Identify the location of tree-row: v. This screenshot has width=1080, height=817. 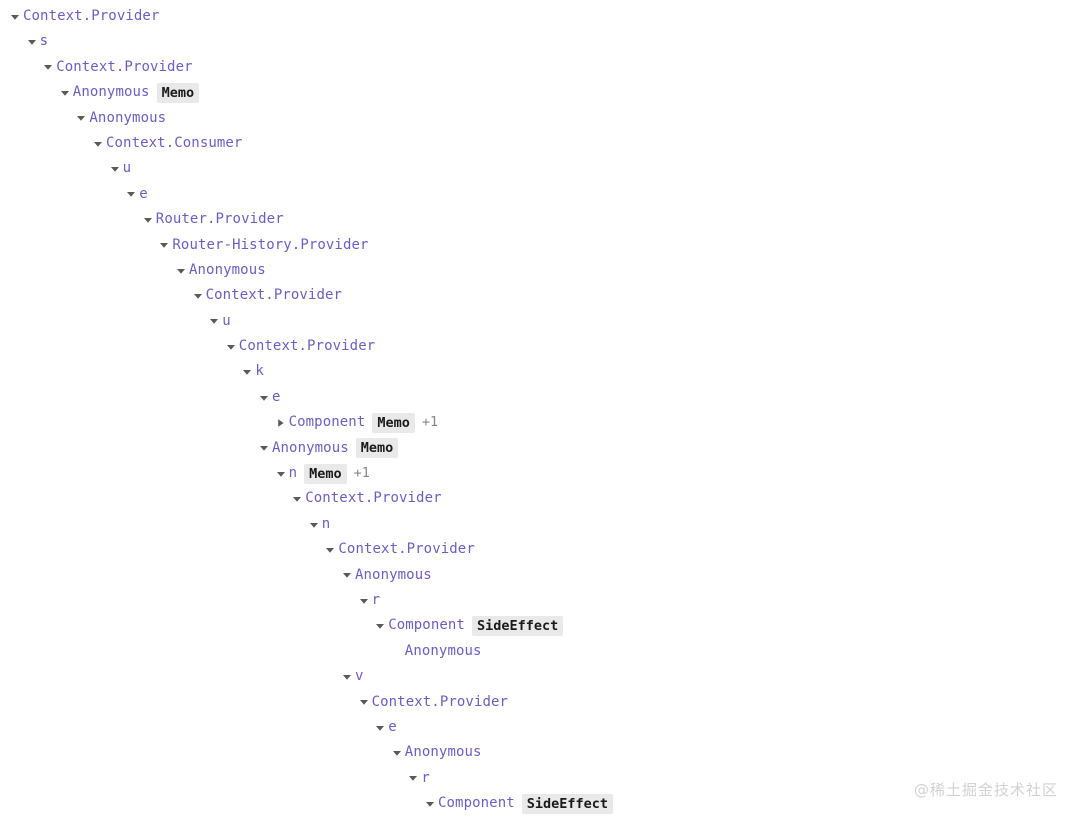
(540, 676).